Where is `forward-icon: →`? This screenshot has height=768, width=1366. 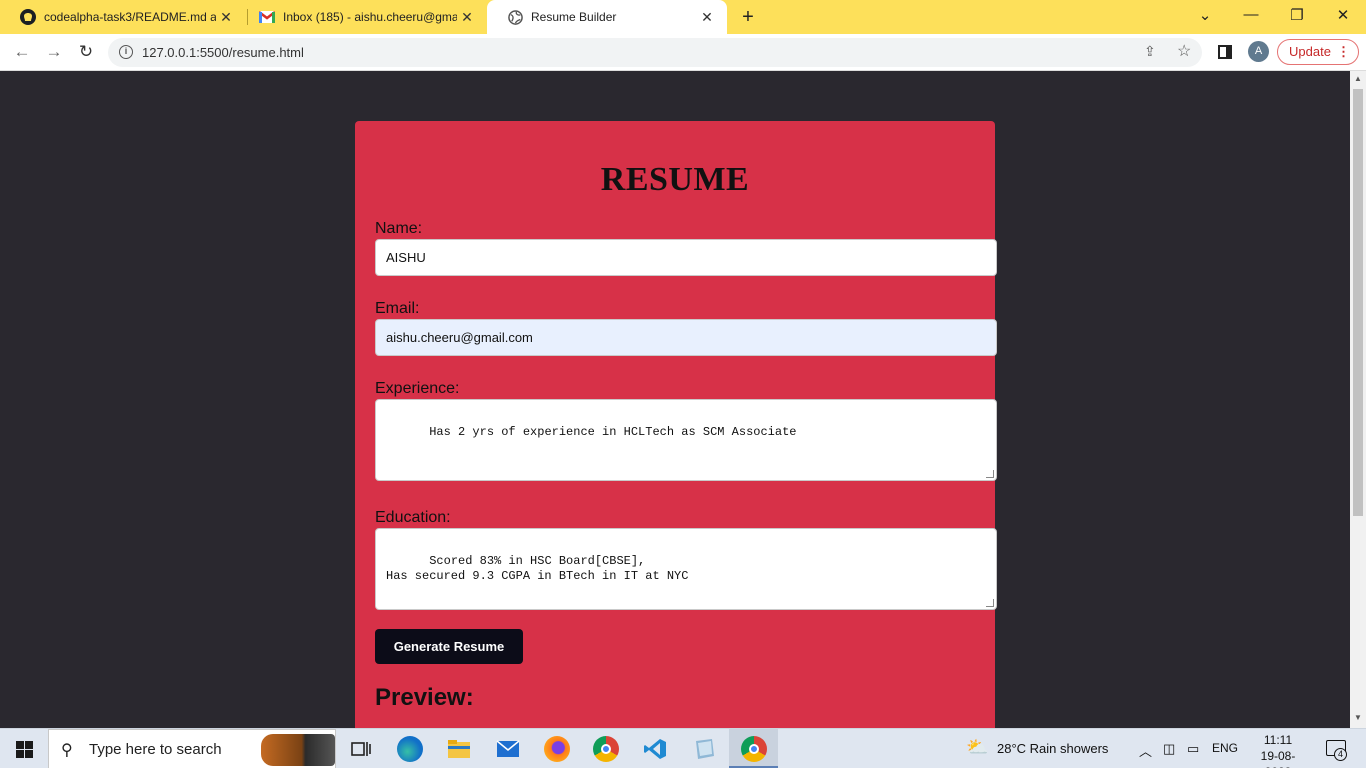 forward-icon: → is located at coordinates (54, 52).